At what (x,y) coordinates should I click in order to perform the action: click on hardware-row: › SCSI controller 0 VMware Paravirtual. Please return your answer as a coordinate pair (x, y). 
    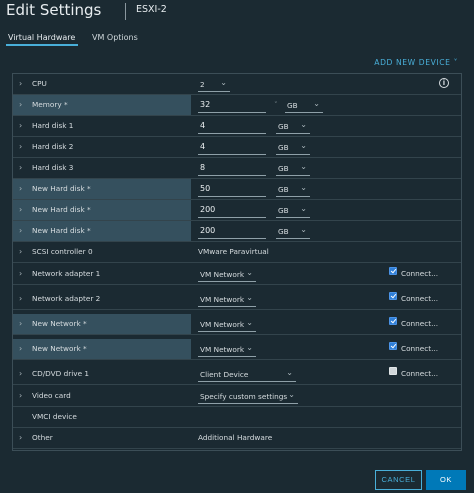
    Looking at the image, I should click on (237, 252).